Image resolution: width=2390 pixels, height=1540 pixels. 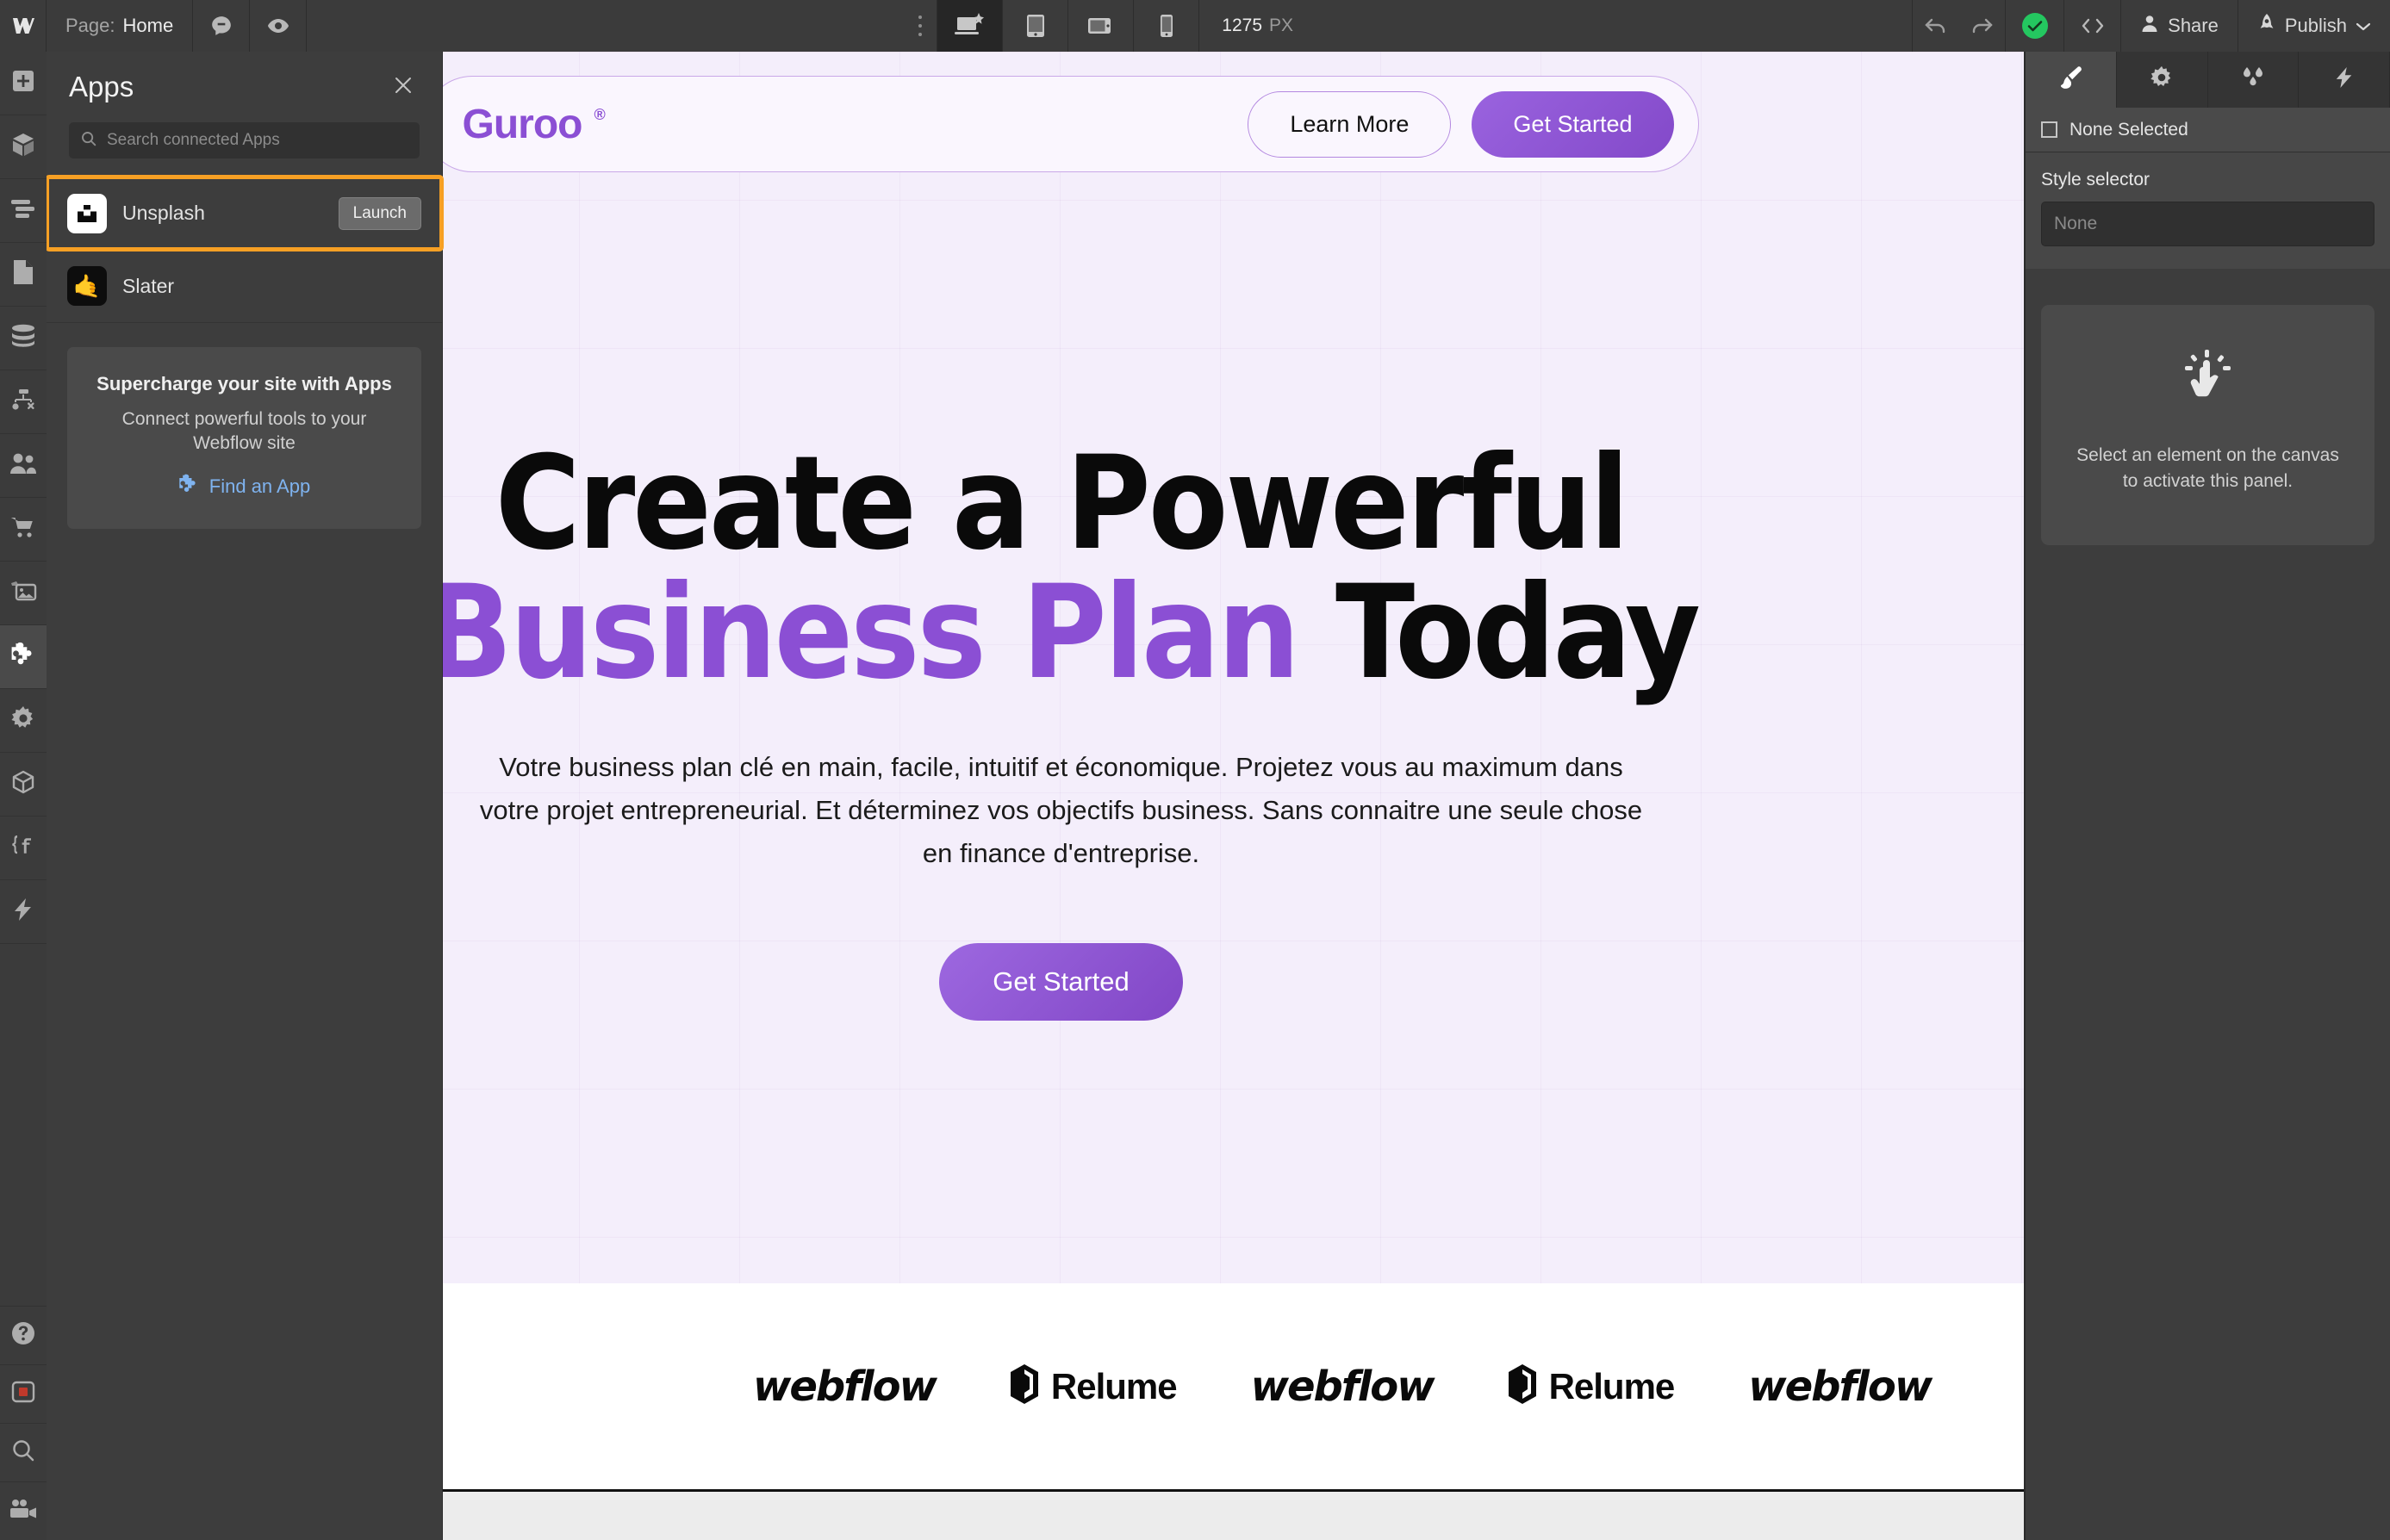 I want to click on tab-style, so click(x=2071, y=80).